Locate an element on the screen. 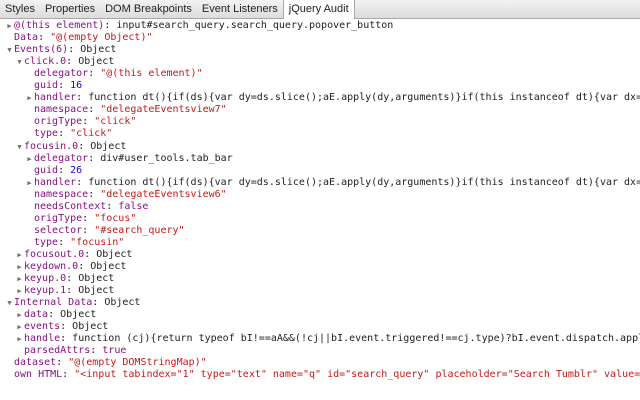 The height and width of the screenshot is (400, 640). property-value: "focus" is located at coordinates (115, 218).